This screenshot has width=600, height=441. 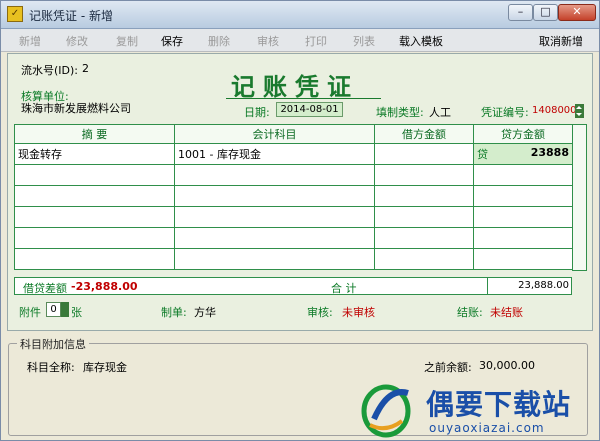 What do you see at coordinates (316, 41) in the screenshot?
I see `toolbar-print: 打印` at bounding box center [316, 41].